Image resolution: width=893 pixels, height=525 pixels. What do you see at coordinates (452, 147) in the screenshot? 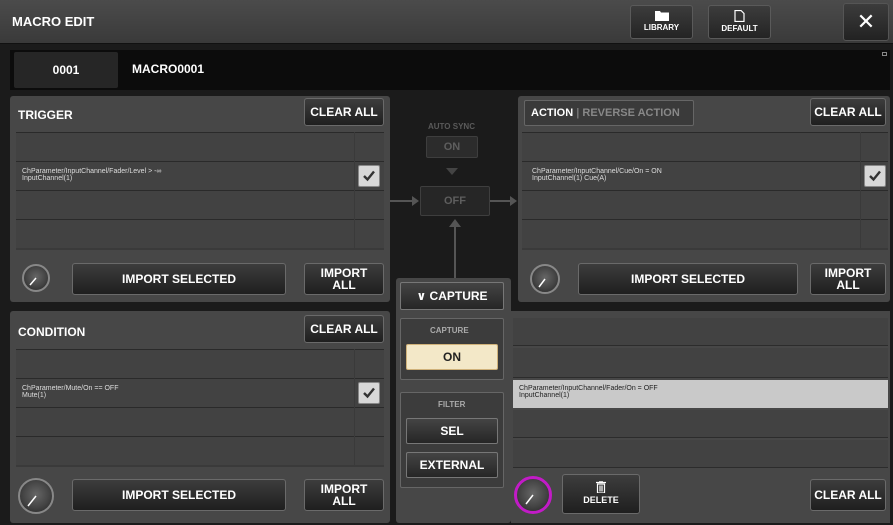
I see `auto-sync-toggle: ON` at bounding box center [452, 147].